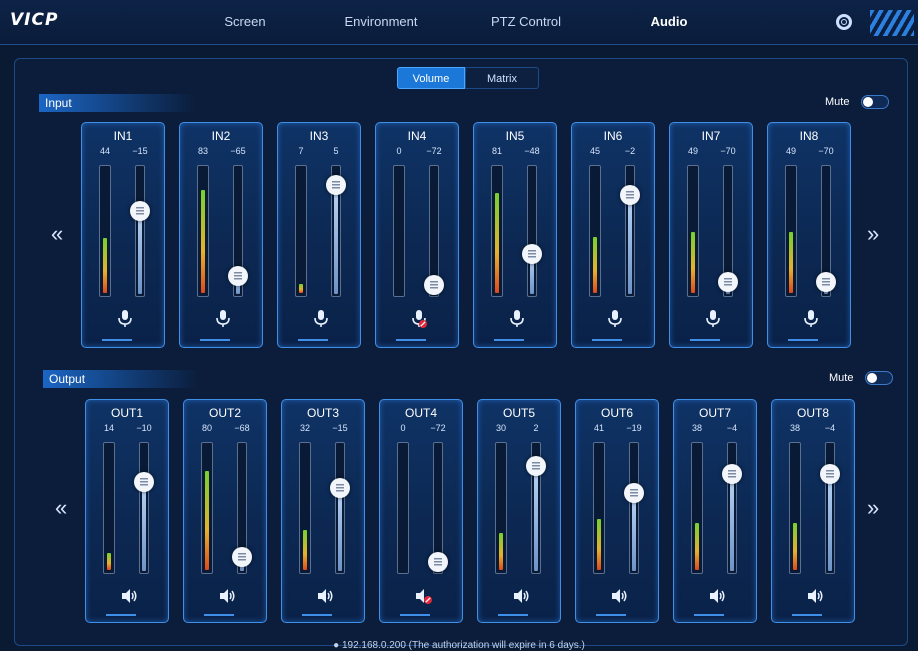  I want to click on output-mute-toggle, so click(879, 378).